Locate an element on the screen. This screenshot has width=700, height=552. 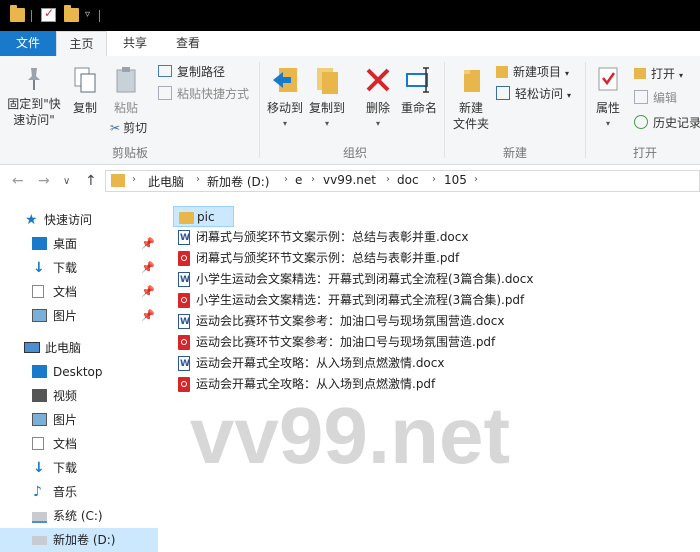
clipboard-group-label: 剪贴板 is located at coordinates (129, 153).